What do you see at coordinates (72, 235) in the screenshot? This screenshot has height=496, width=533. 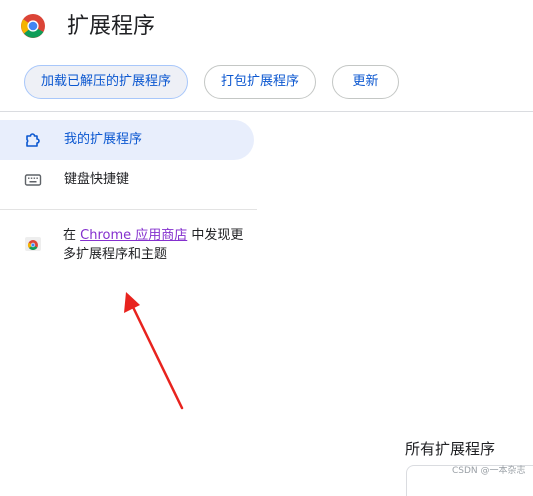 I see `promo-prefix: 在` at bounding box center [72, 235].